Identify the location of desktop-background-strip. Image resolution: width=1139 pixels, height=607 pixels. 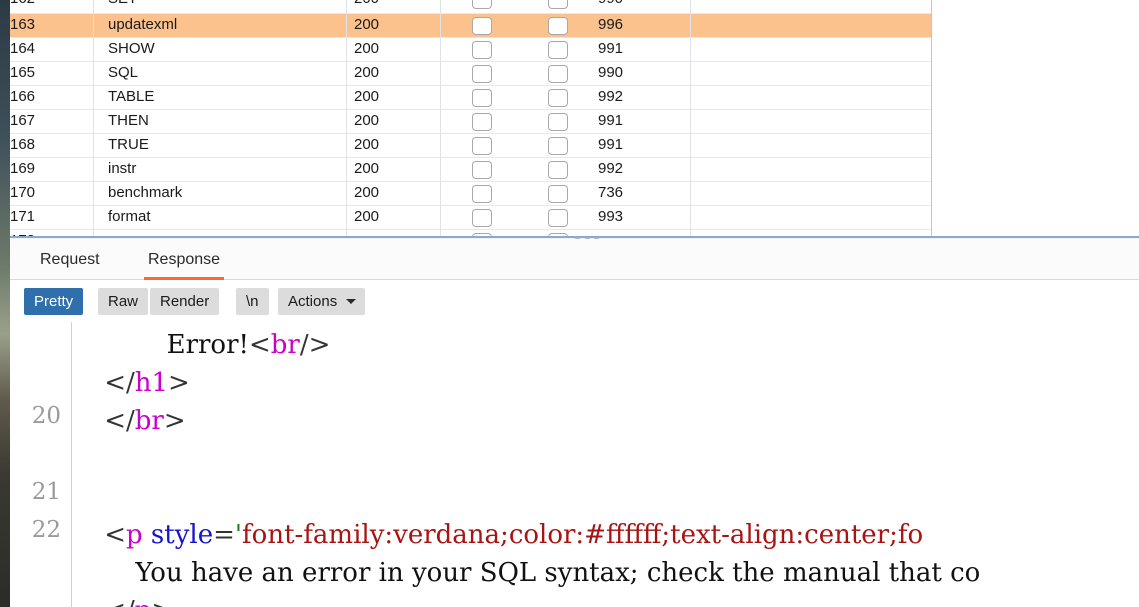
(5, 303).